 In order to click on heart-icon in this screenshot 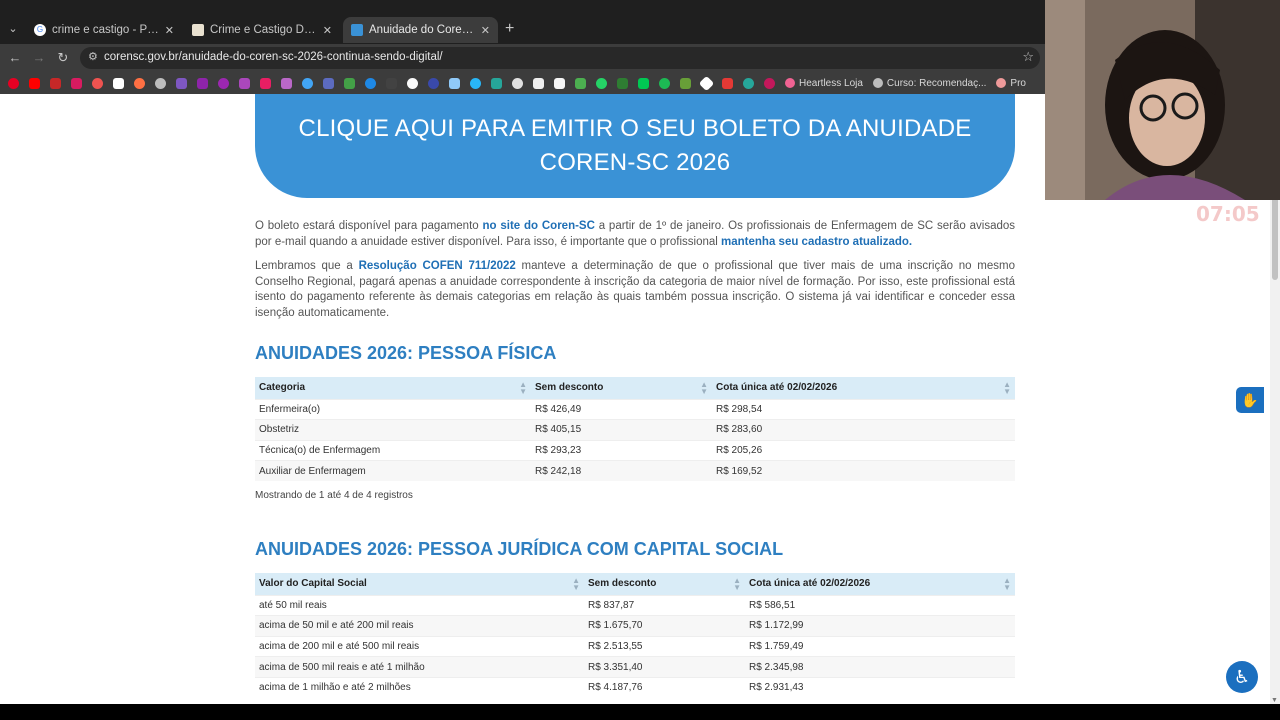, I will do `click(790, 83)`.